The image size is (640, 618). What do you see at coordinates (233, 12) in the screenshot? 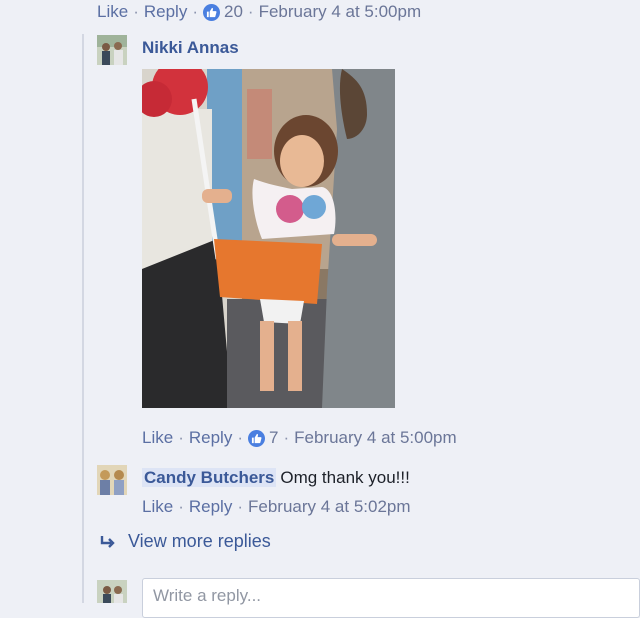
I see `reaction-count: 20` at bounding box center [233, 12].